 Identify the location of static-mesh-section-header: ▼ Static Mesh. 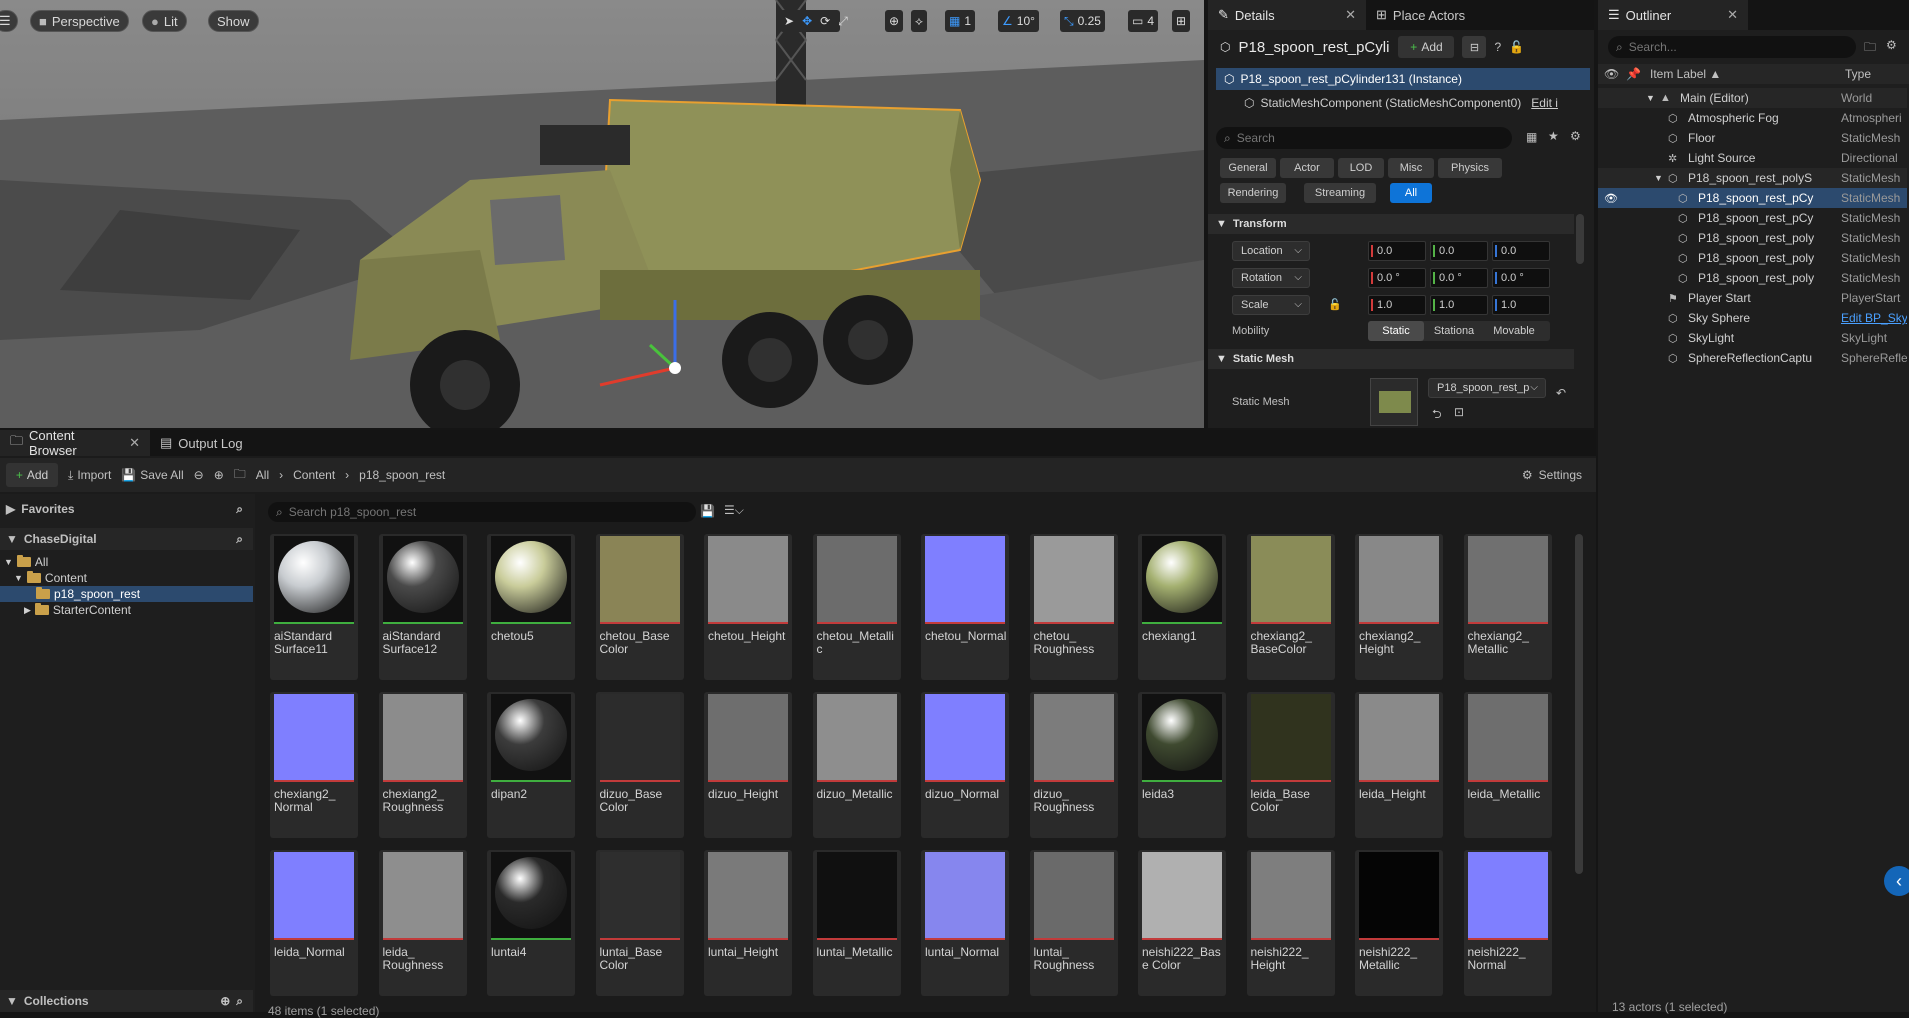
(1391, 359).